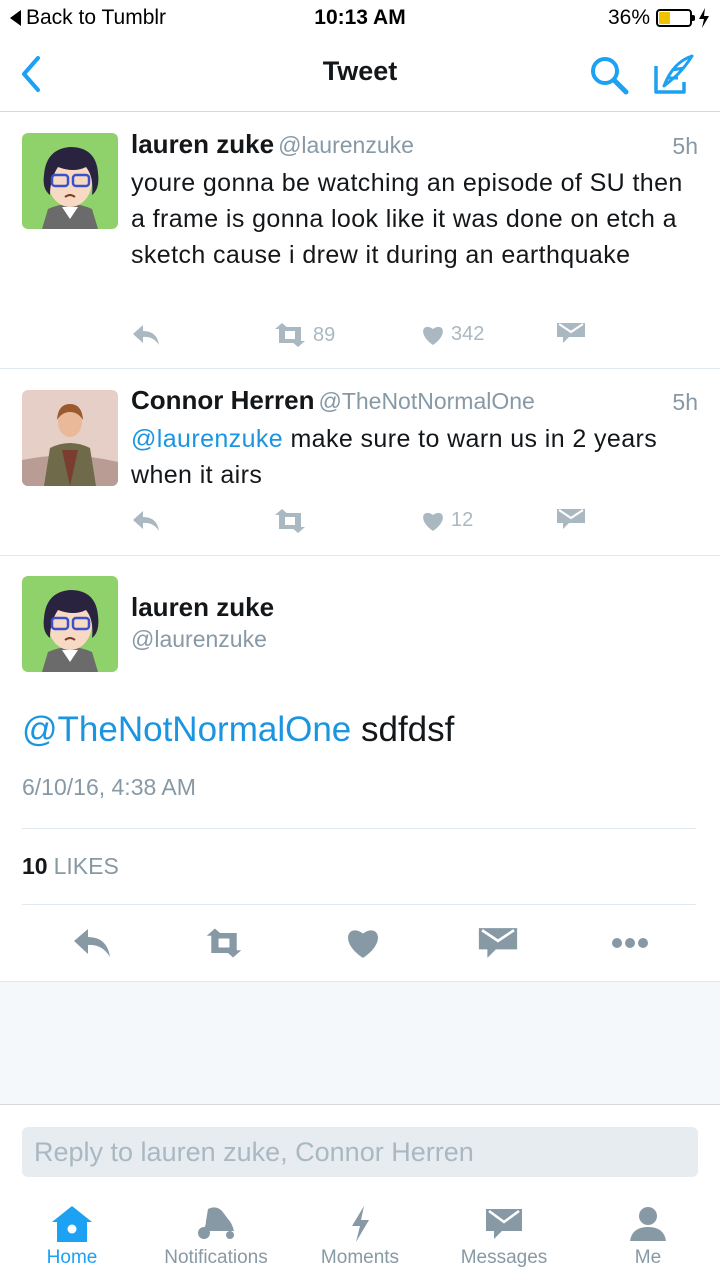  What do you see at coordinates (360, 1224) in the screenshot?
I see `lightning-icon` at bounding box center [360, 1224].